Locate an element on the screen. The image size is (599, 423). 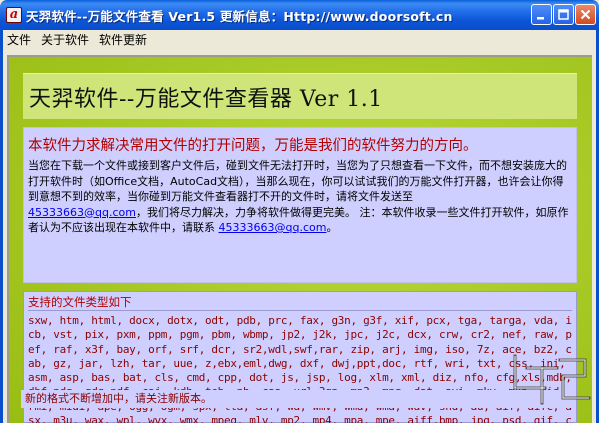
file-types-heading: 支持的文件类型如下 is located at coordinates (80, 302).